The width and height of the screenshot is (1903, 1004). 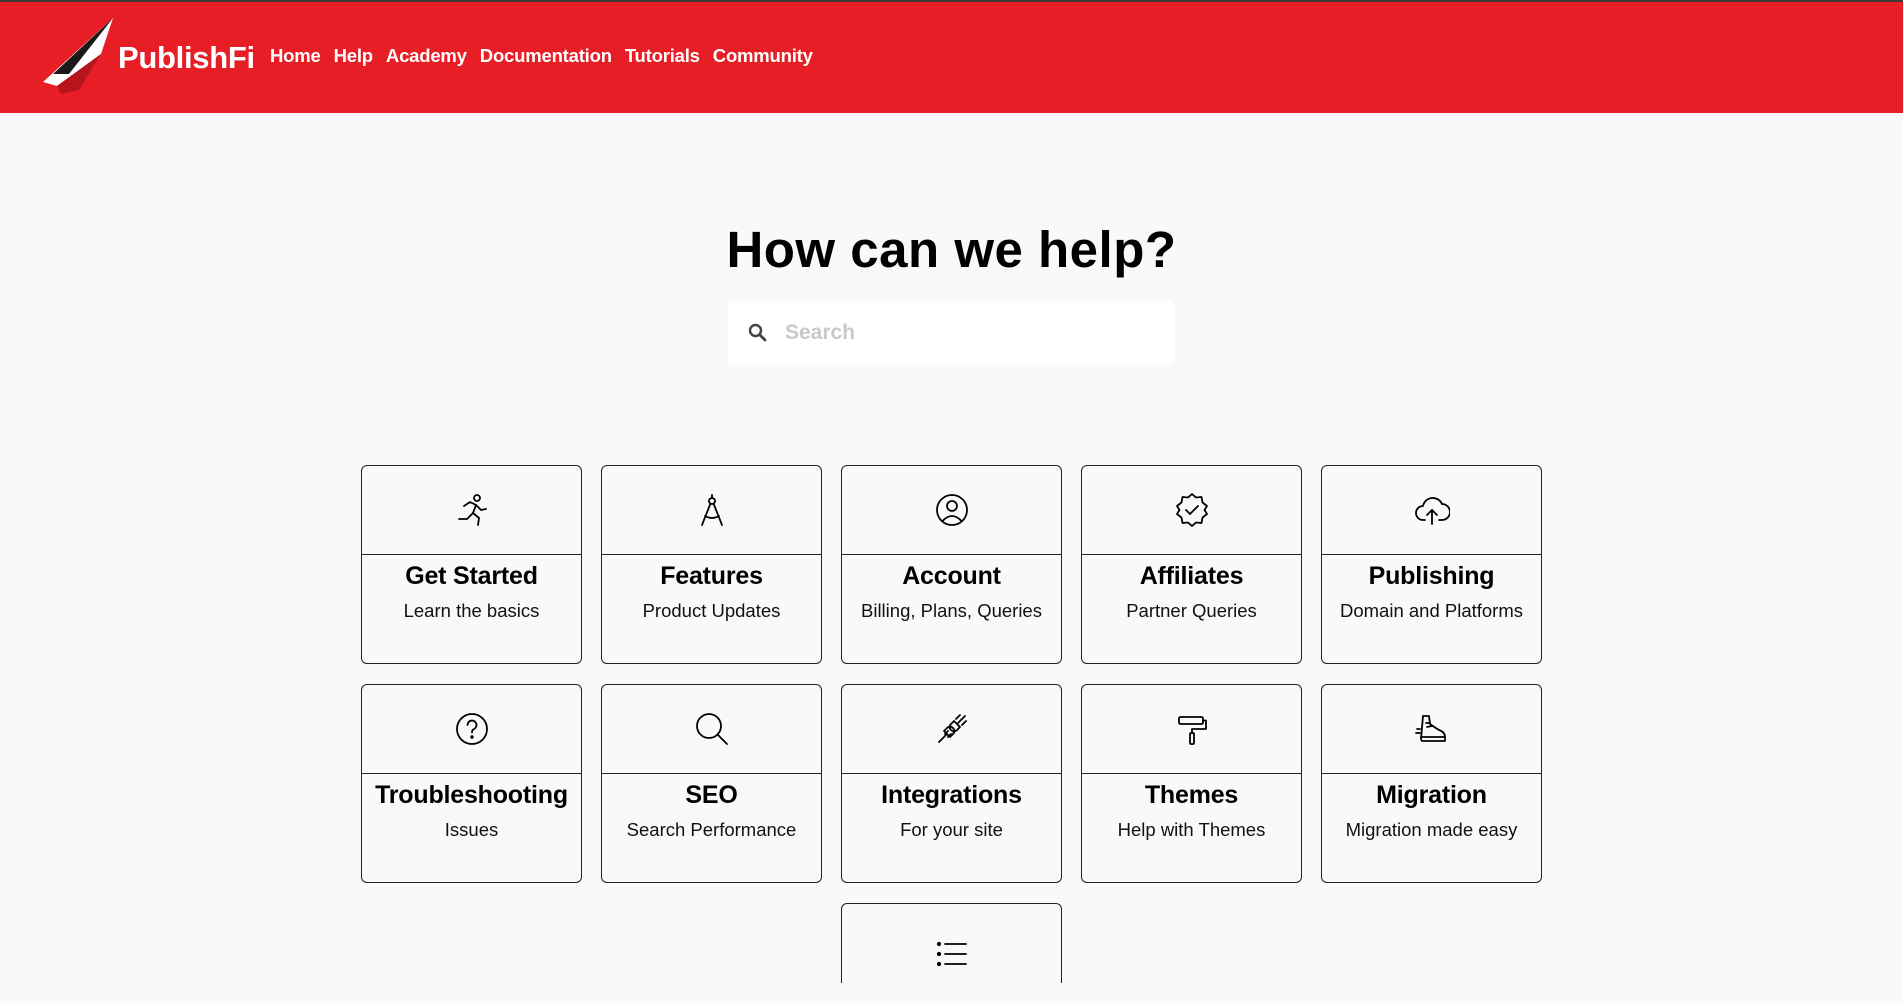 What do you see at coordinates (1191, 576) in the screenshot?
I see `card-title: Affiliates` at bounding box center [1191, 576].